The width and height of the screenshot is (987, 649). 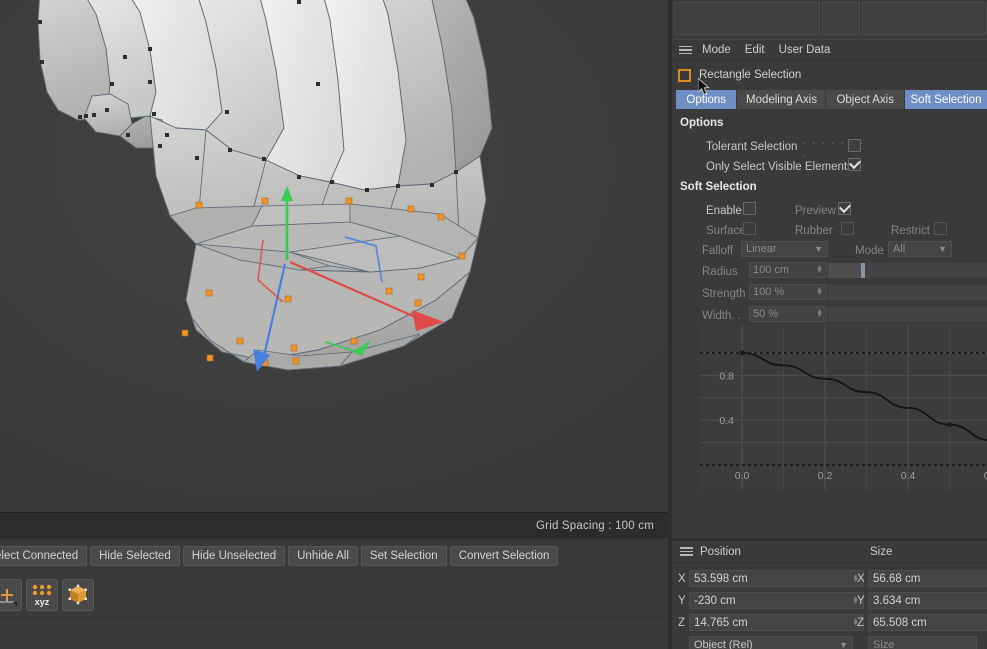 What do you see at coordinates (897, 578) in the screenshot?
I see `size-x-value: 56.68 cm` at bounding box center [897, 578].